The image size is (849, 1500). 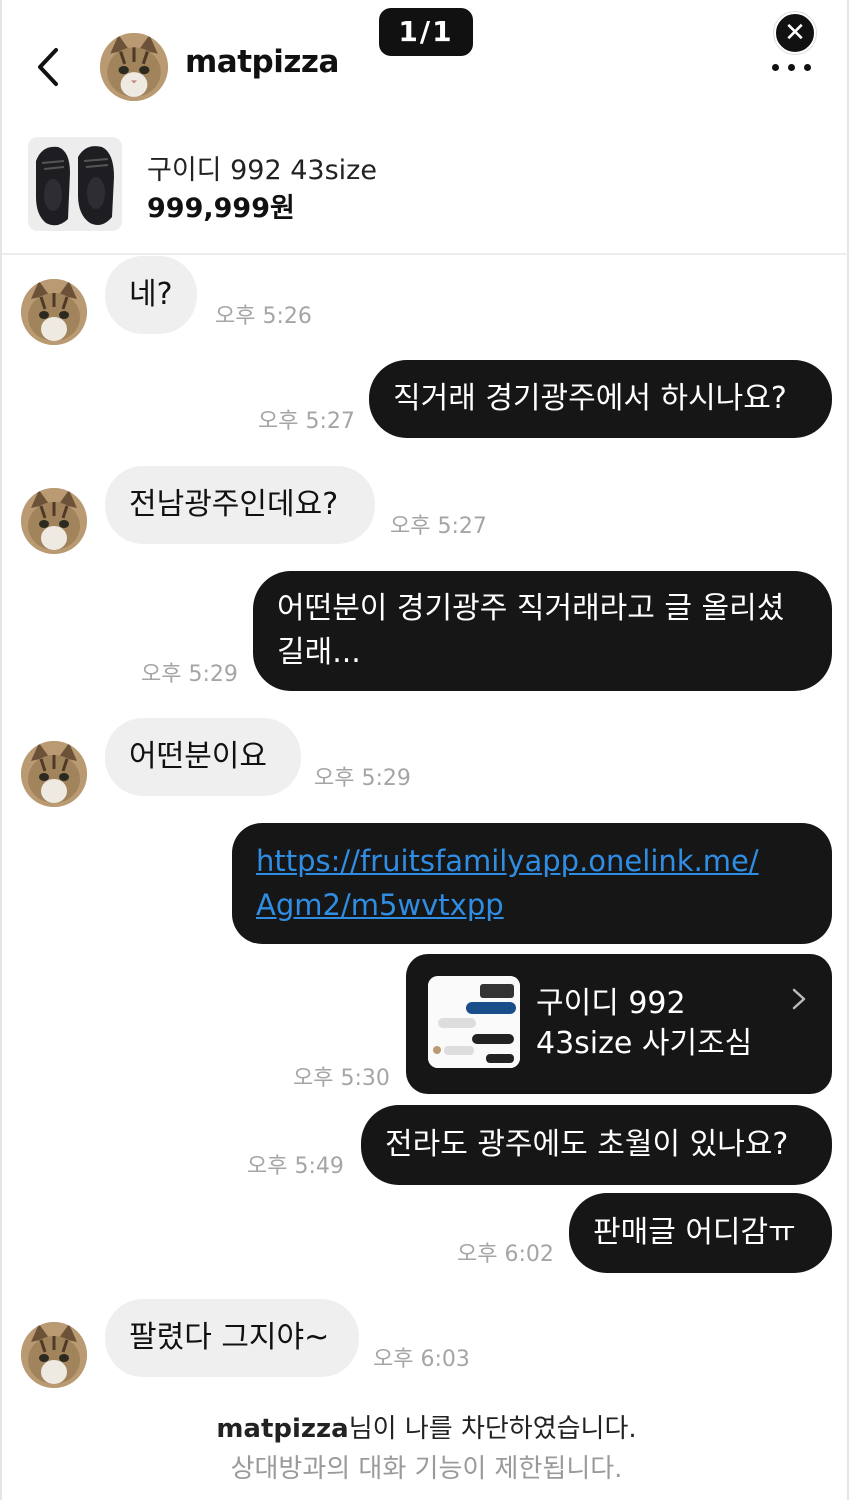 What do you see at coordinates (611, 1003) in the screenshot?
I see `shared-post-title-line: 구이디 992` at bounding box center [611, 1003].